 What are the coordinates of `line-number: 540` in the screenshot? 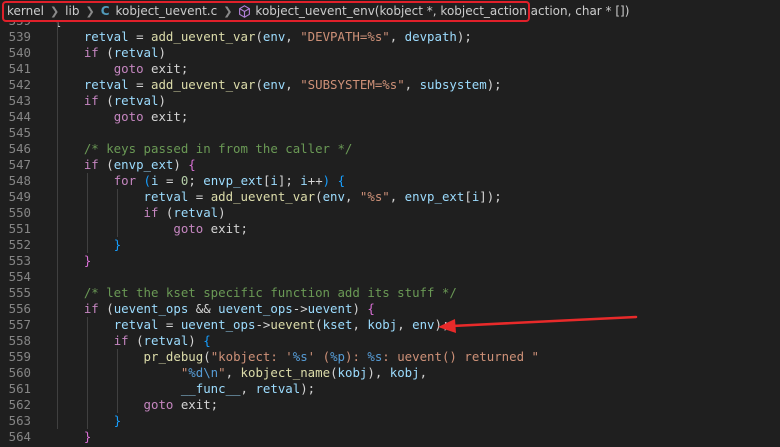 It's located at (19, 52).